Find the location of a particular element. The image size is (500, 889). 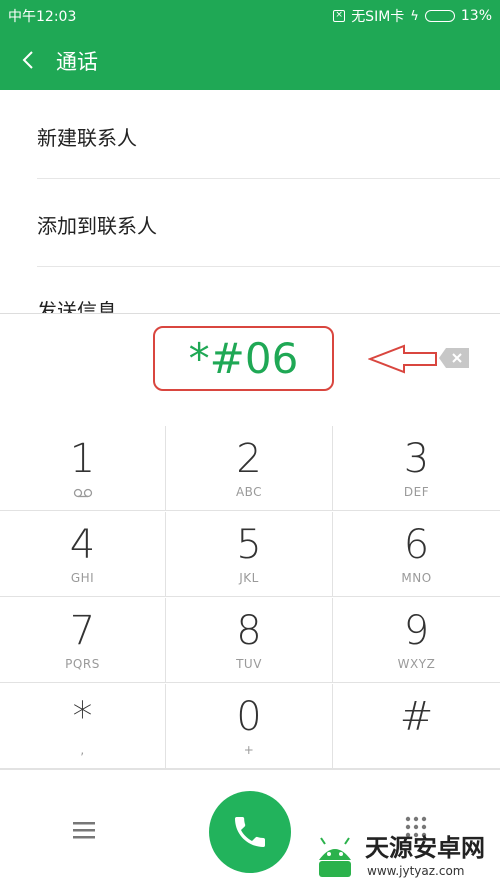

key-letters: WXYZ is located at coordinates (416, 664).